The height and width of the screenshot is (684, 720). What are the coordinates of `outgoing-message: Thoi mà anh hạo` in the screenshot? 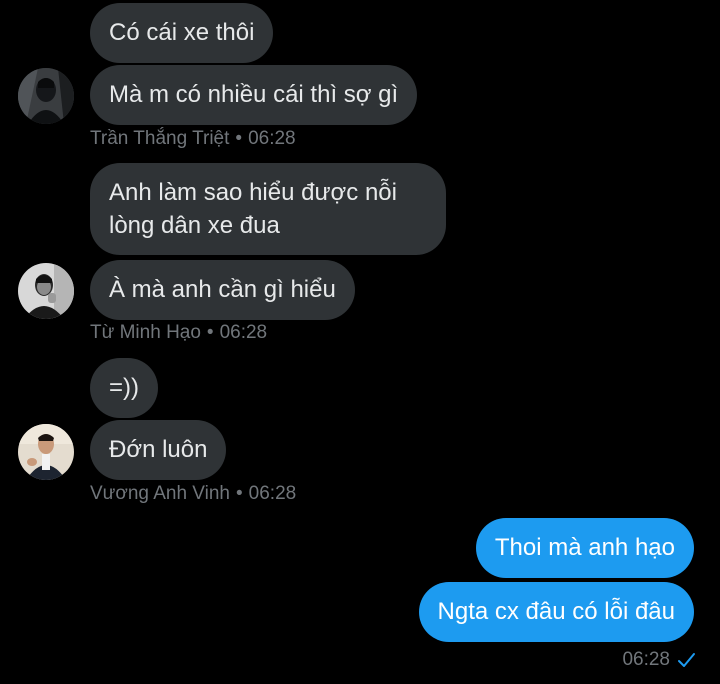 It's located at (584, 548).